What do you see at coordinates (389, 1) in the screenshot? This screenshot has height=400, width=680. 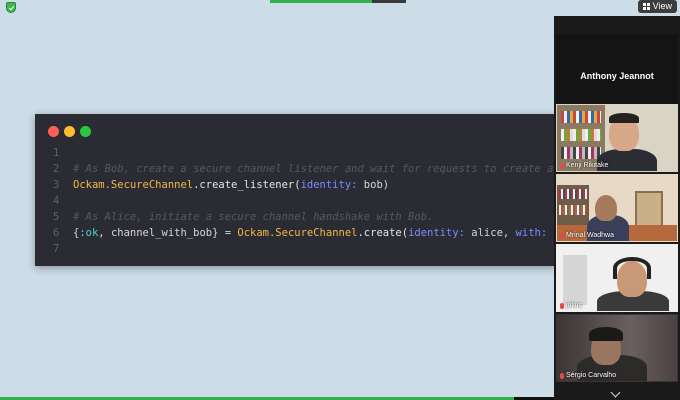 I see `share-indicator-options` at bounding box center [389, 1].